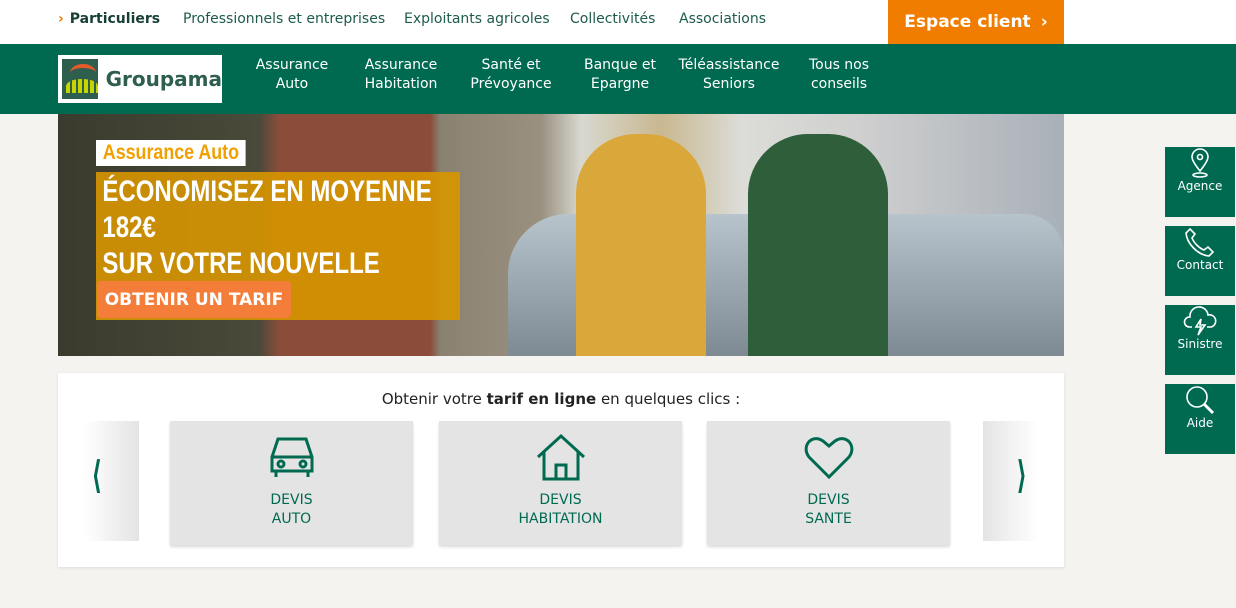 Image resolution: width=1236 pixels, height=608 pixels. I want to click on nav-conseils: Tous nos conseils, so click(839, 75).